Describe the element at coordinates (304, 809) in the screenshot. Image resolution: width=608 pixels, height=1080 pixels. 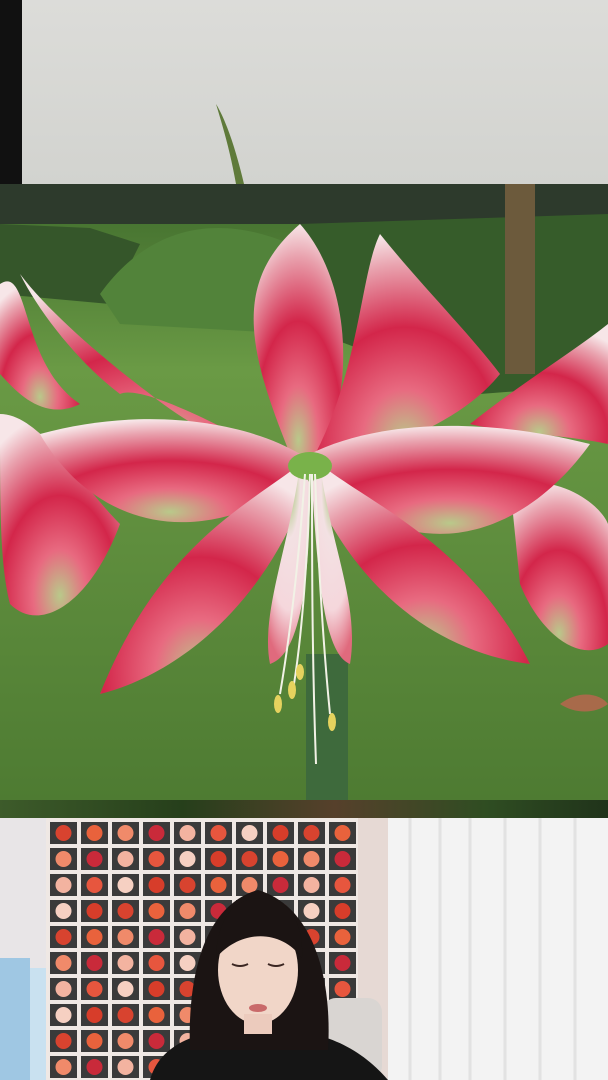
I see `separator-strip` at that location.